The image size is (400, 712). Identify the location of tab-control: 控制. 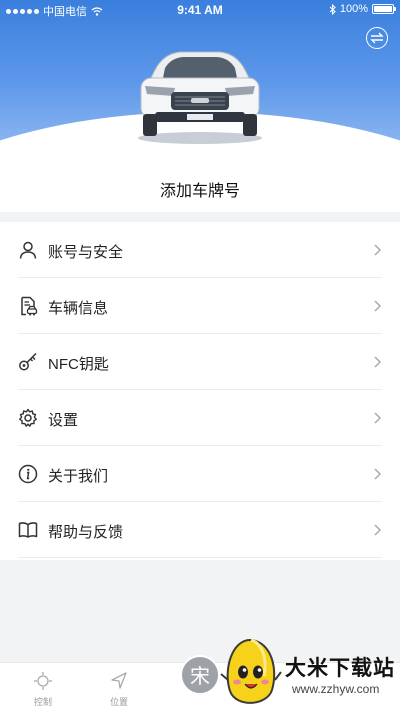
(43, 689).